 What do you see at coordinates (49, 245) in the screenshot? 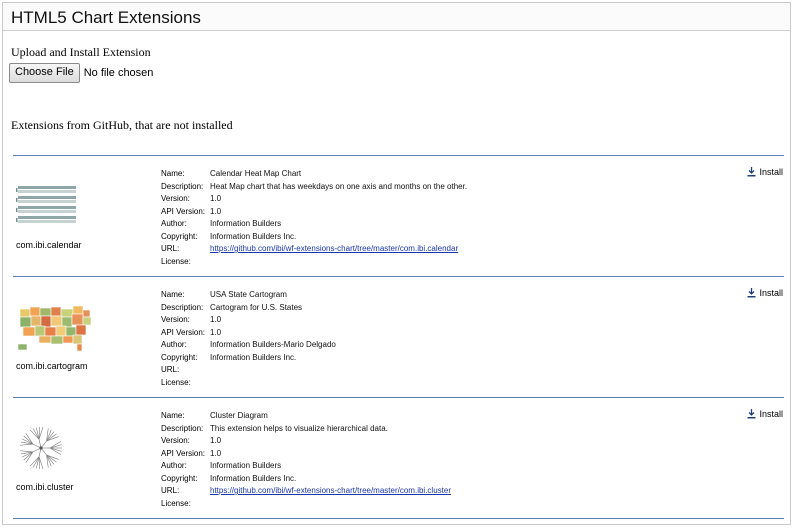
I see `extension-id: com.ibi.calendar` at bounding box center [49, 245].